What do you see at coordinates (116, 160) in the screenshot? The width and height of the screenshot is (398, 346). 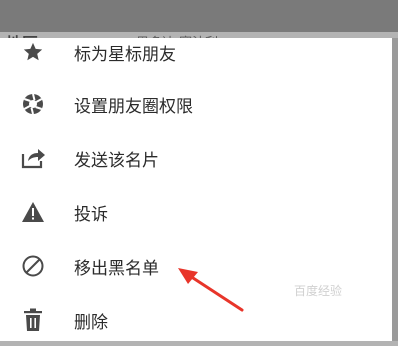 I see `menu-label: 发送该名片` at bounding box center [116, 160].